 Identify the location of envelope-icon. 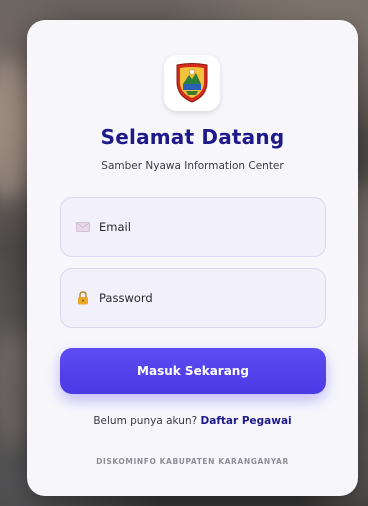
(83, 227).